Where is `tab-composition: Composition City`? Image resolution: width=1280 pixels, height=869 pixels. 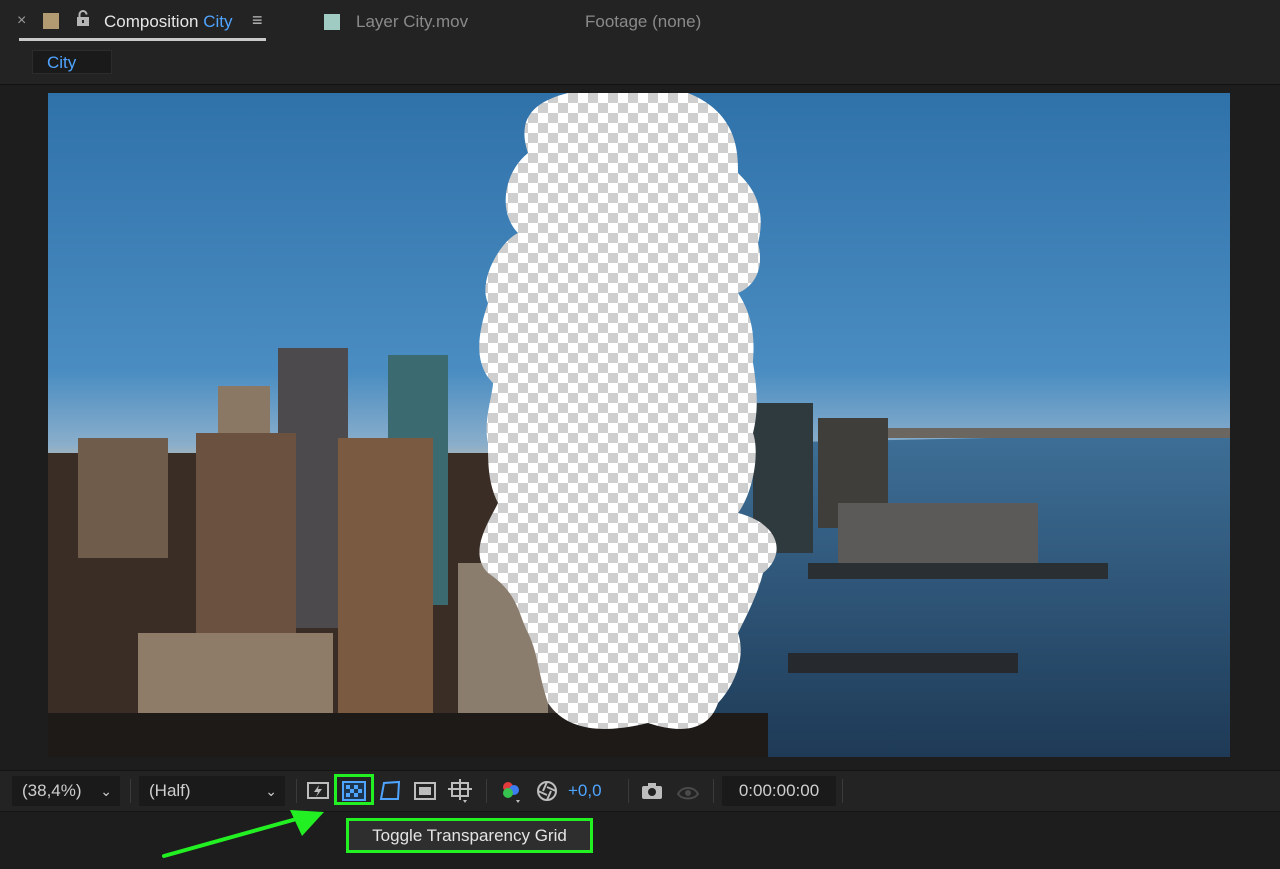
tab-composition: Composition City is located at coordinates (168, 22).